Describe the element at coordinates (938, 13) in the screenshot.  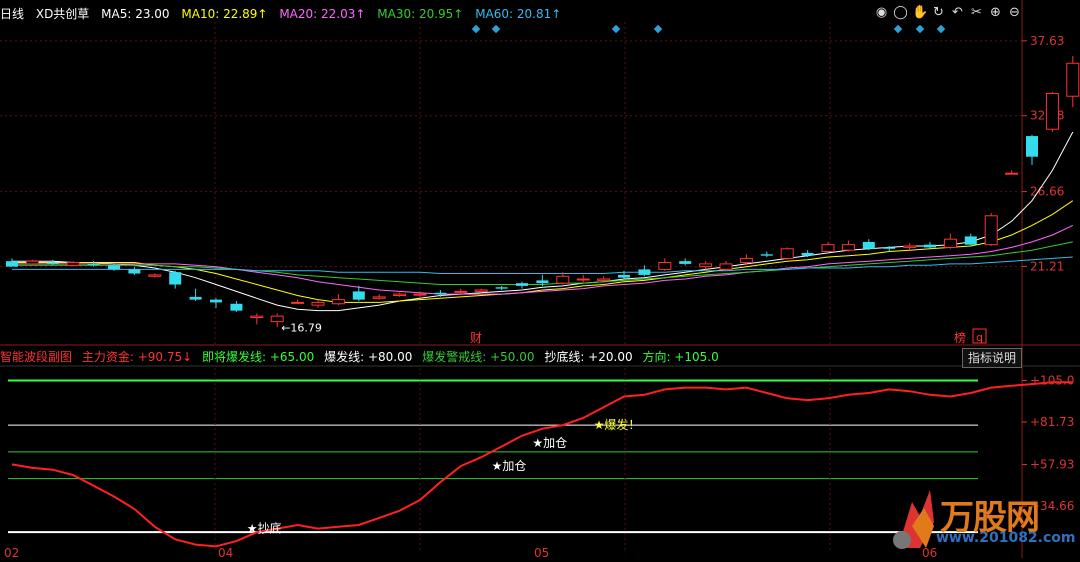
I see `refresh-icon: ↻` at that location.